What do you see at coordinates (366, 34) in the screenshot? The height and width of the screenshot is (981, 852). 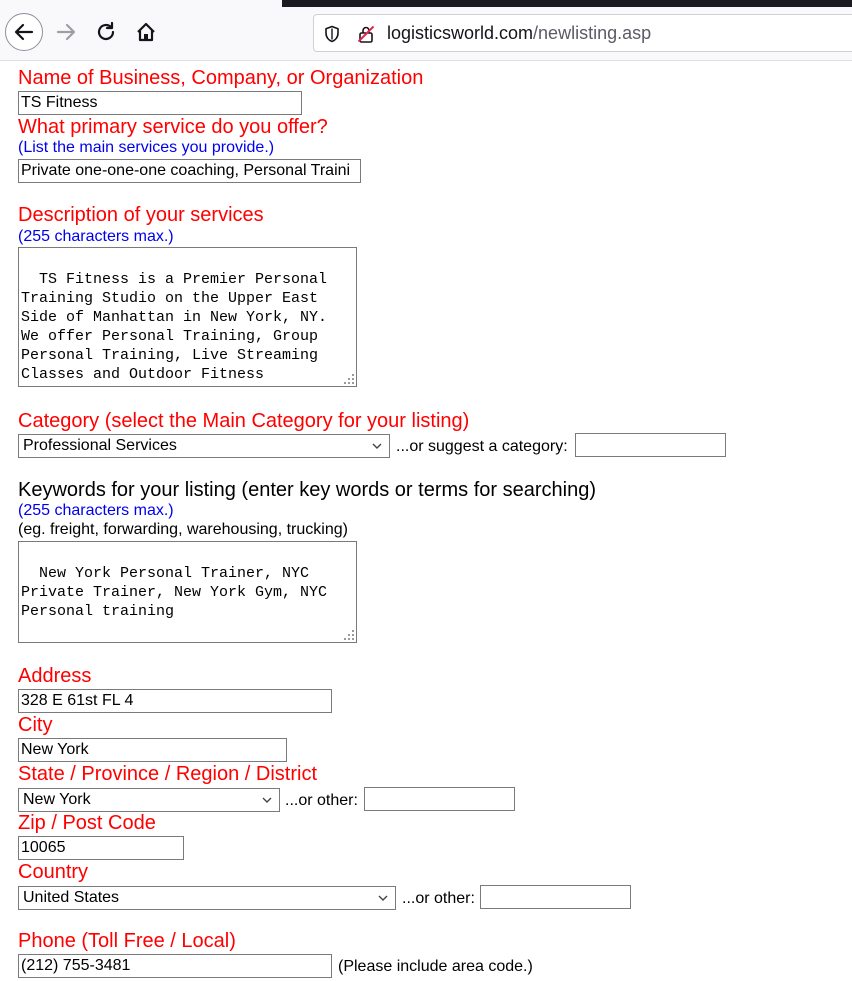 I see `insecure-lock-icon` at bounding box center [366, 34].